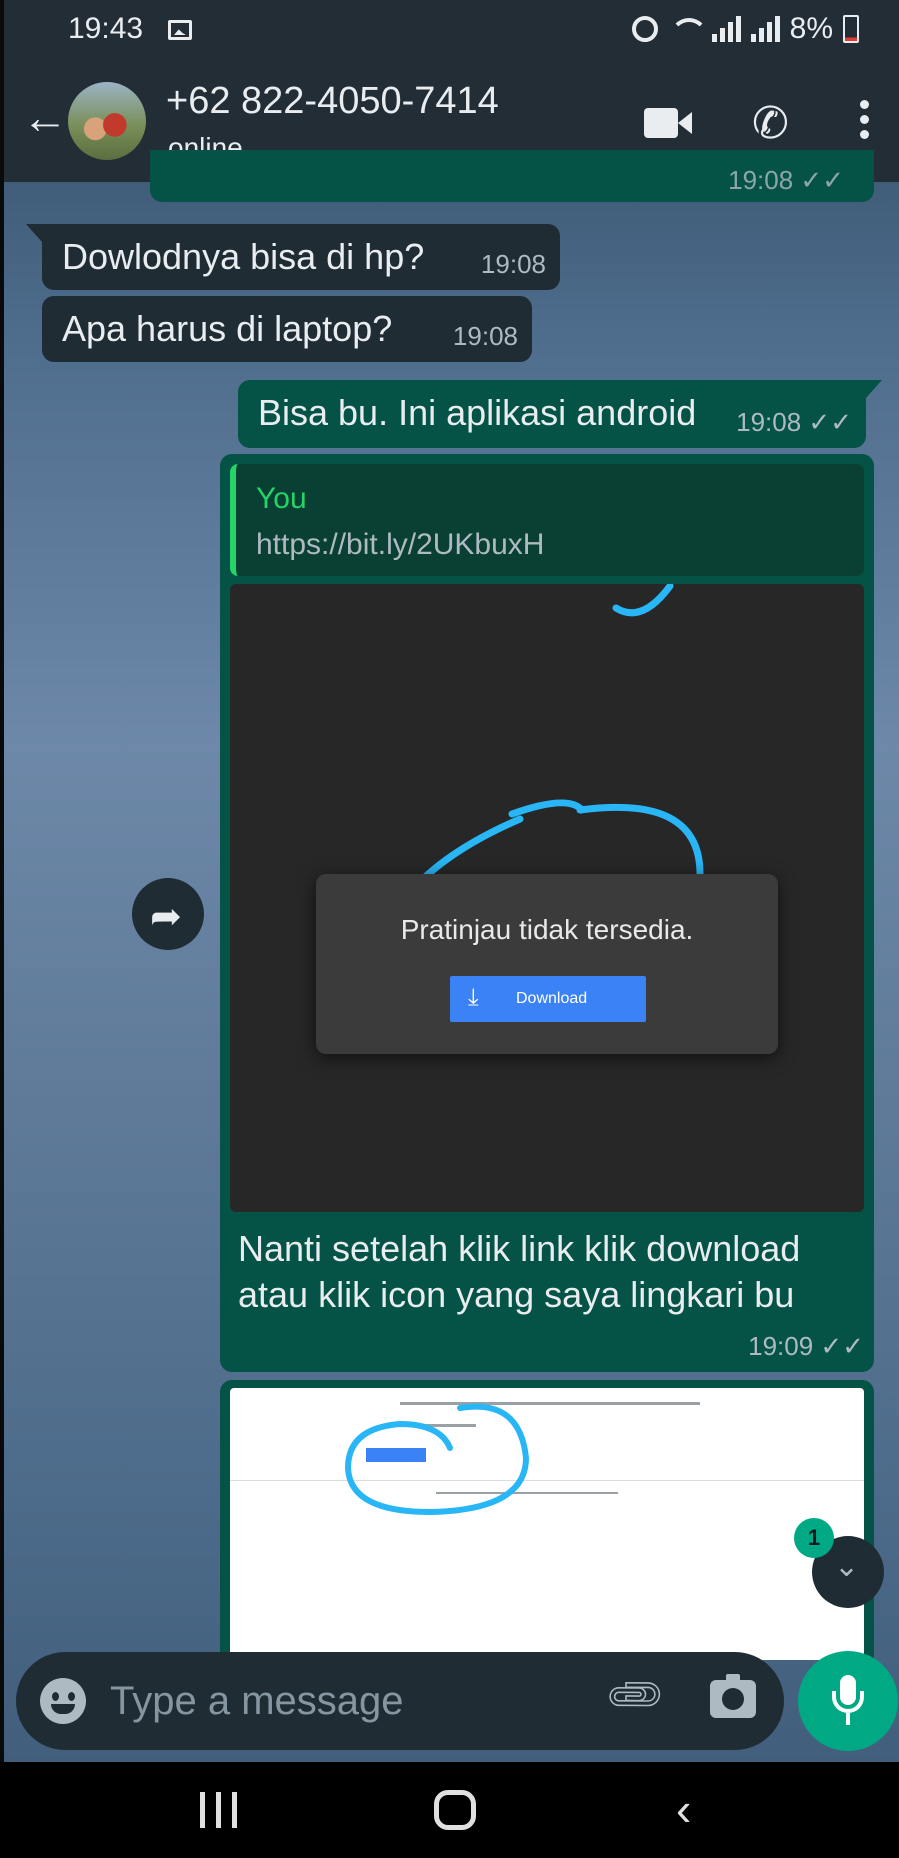 The height and width of the screenshot is (1858, 899). I want to click on quote-link: https://bit.ly/2UKbuxH, so click(400, 545).